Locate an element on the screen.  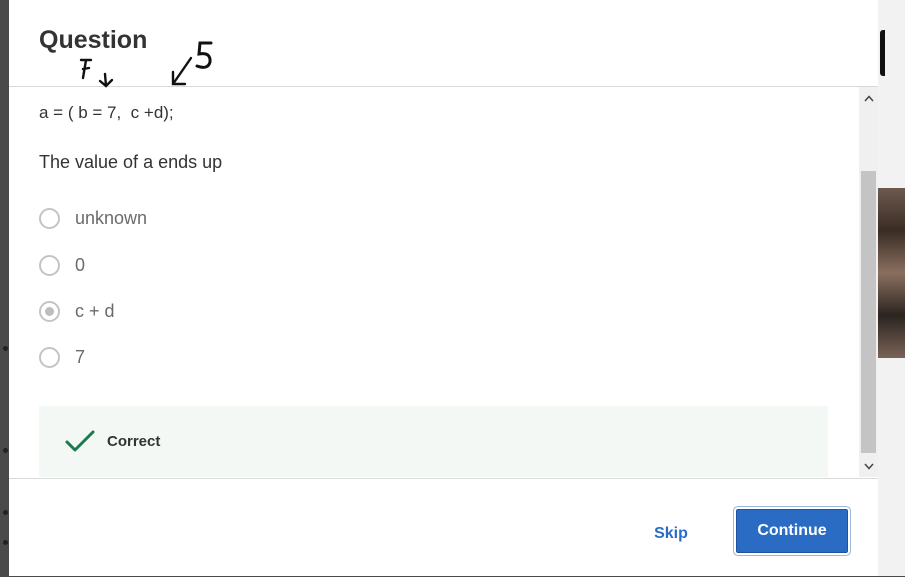
handwritten-annotation is located at coordinates (146, 64).